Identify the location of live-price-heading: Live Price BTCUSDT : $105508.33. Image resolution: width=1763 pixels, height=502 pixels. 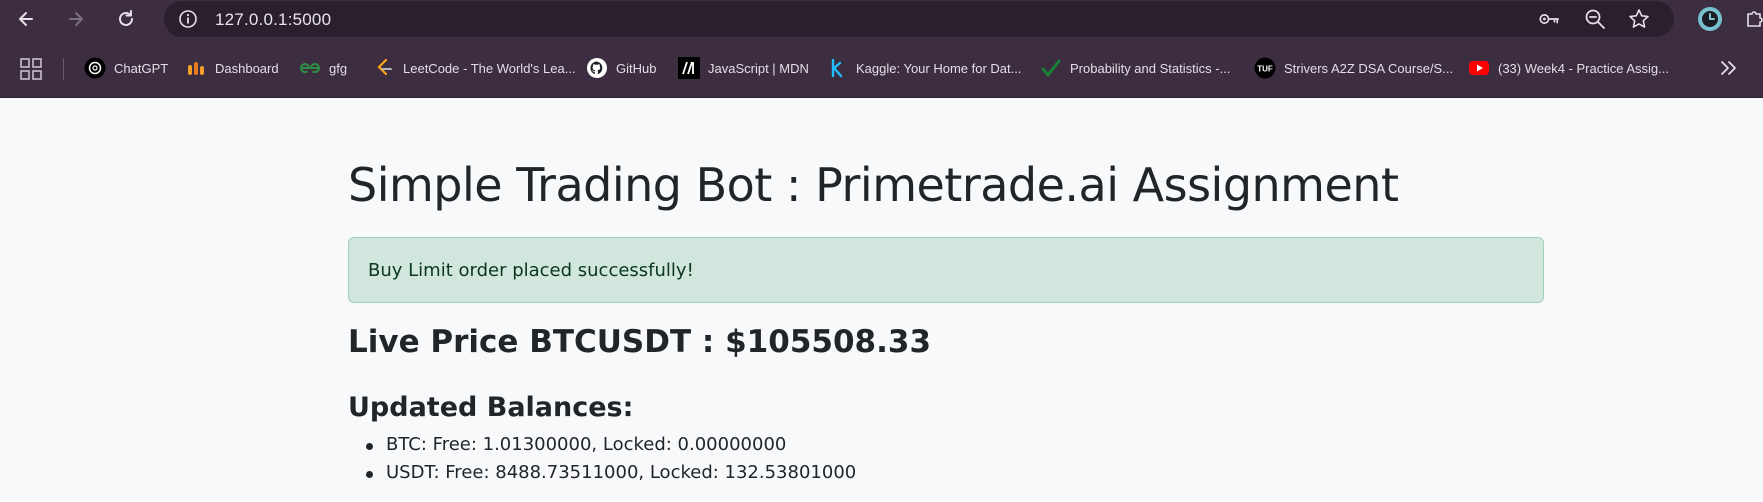
(640, 342).